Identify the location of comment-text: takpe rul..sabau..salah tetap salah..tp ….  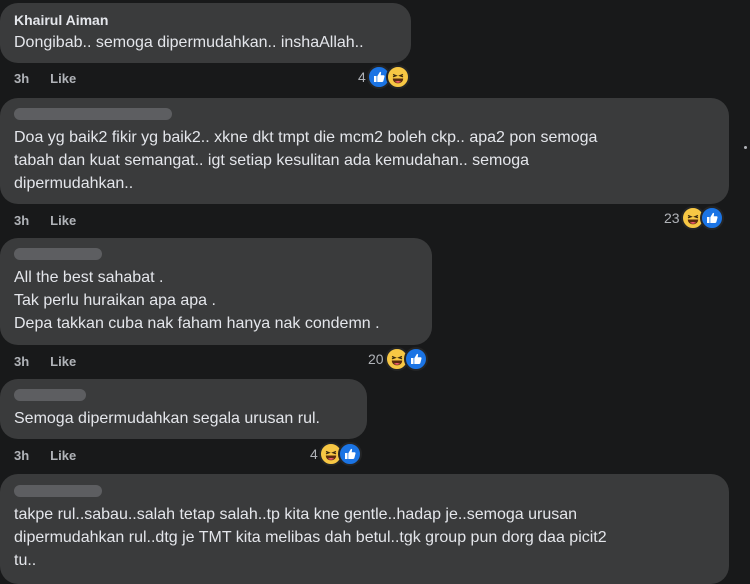
(310, 537).